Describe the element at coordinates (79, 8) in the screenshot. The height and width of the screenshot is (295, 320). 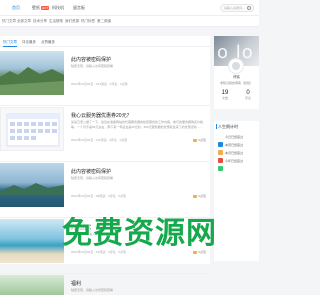
I see `nav-guestbook: 留言板` at that location.